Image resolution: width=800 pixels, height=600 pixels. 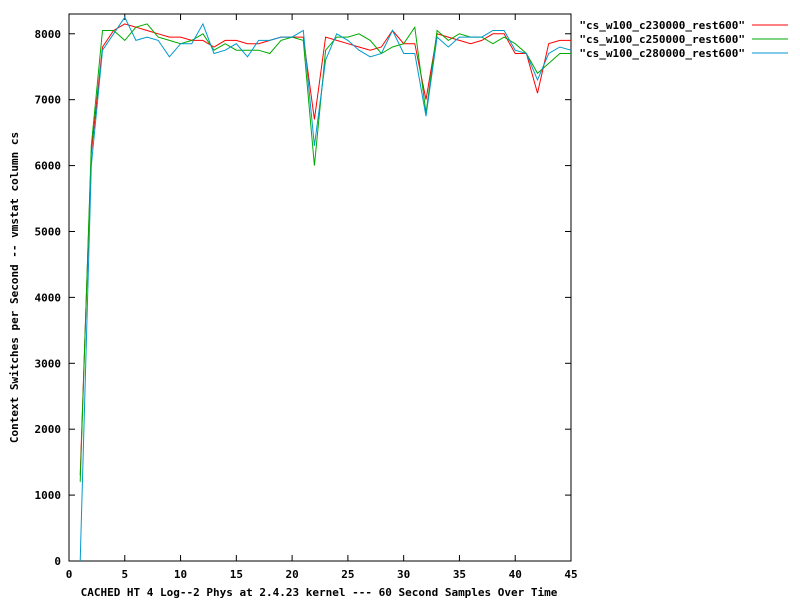 I want to click on x-tick-label: 15, so click(x=236, y=574).